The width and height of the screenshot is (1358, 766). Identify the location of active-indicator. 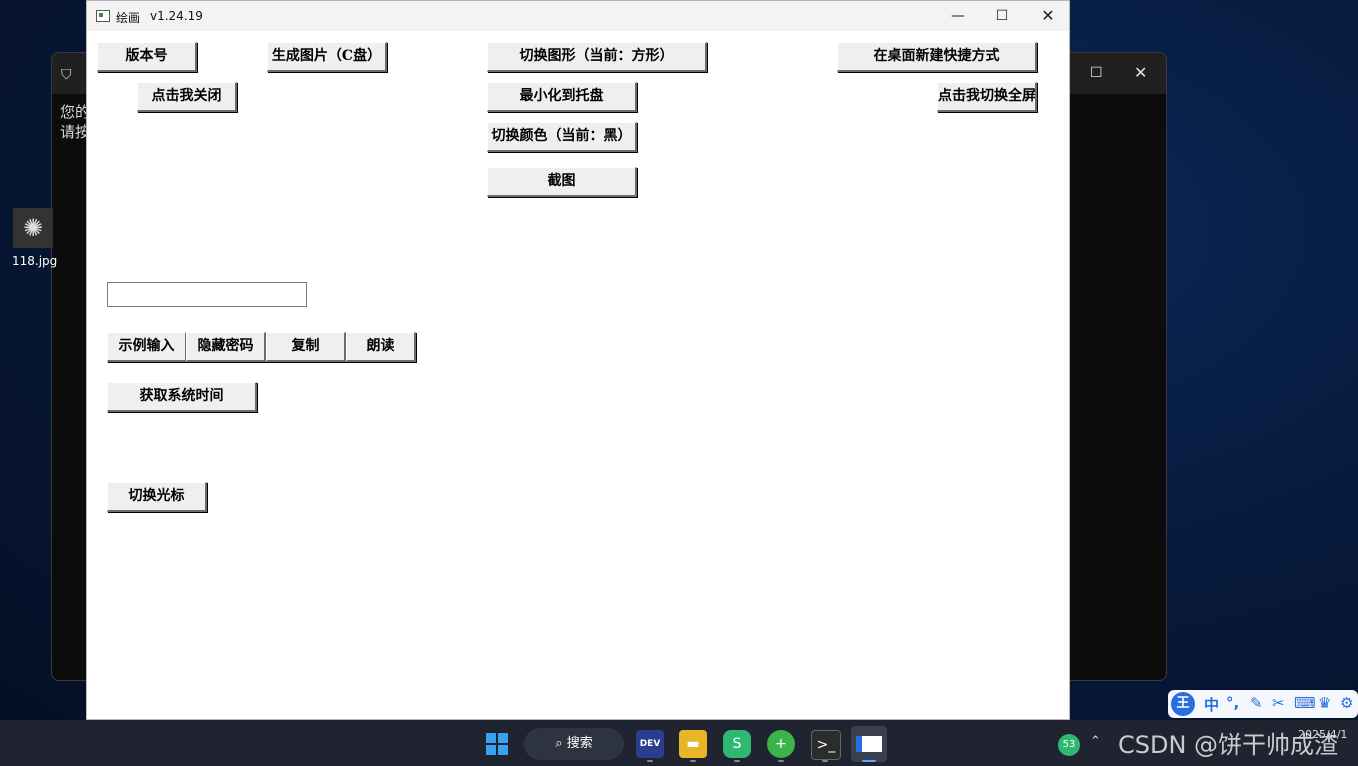
(869, 761).